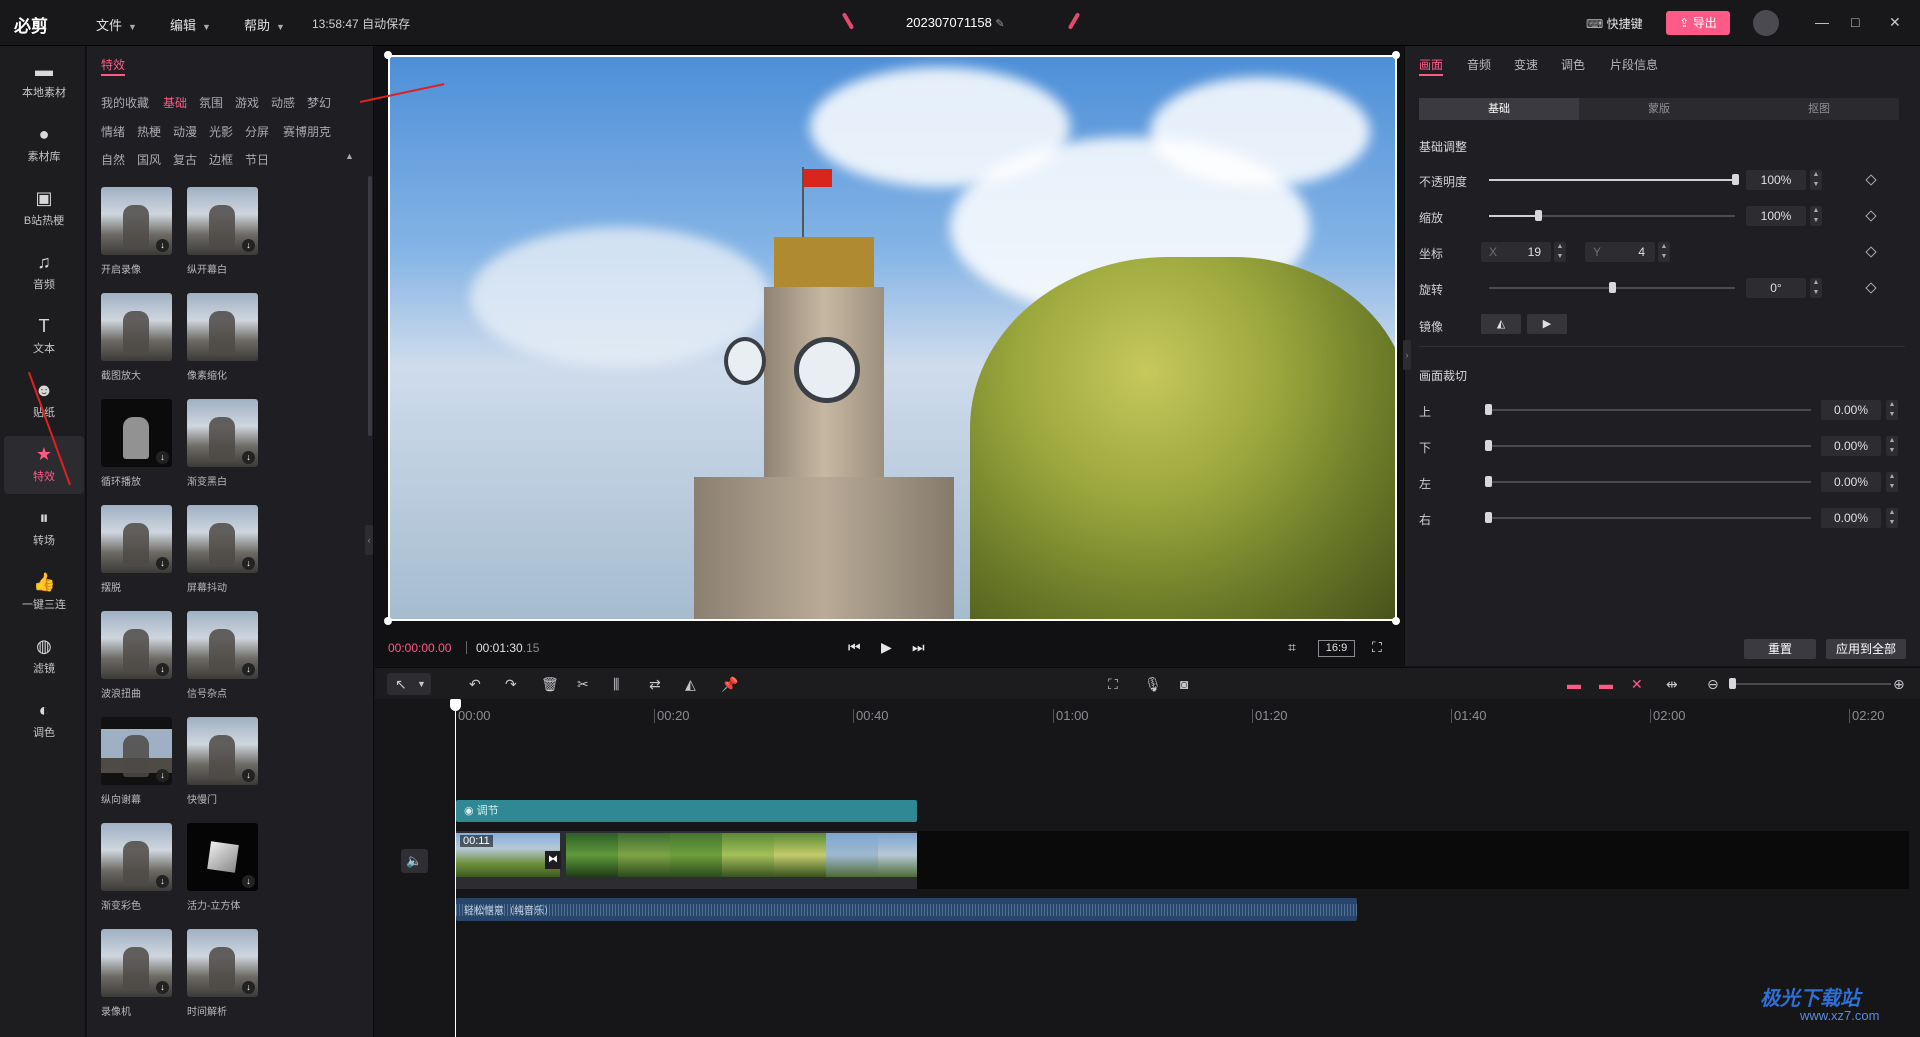 Image resolution: width=1920 pixels, height=1037 pixels. I want to click on export-button: ⇪ 导出, so click(1698, 23).